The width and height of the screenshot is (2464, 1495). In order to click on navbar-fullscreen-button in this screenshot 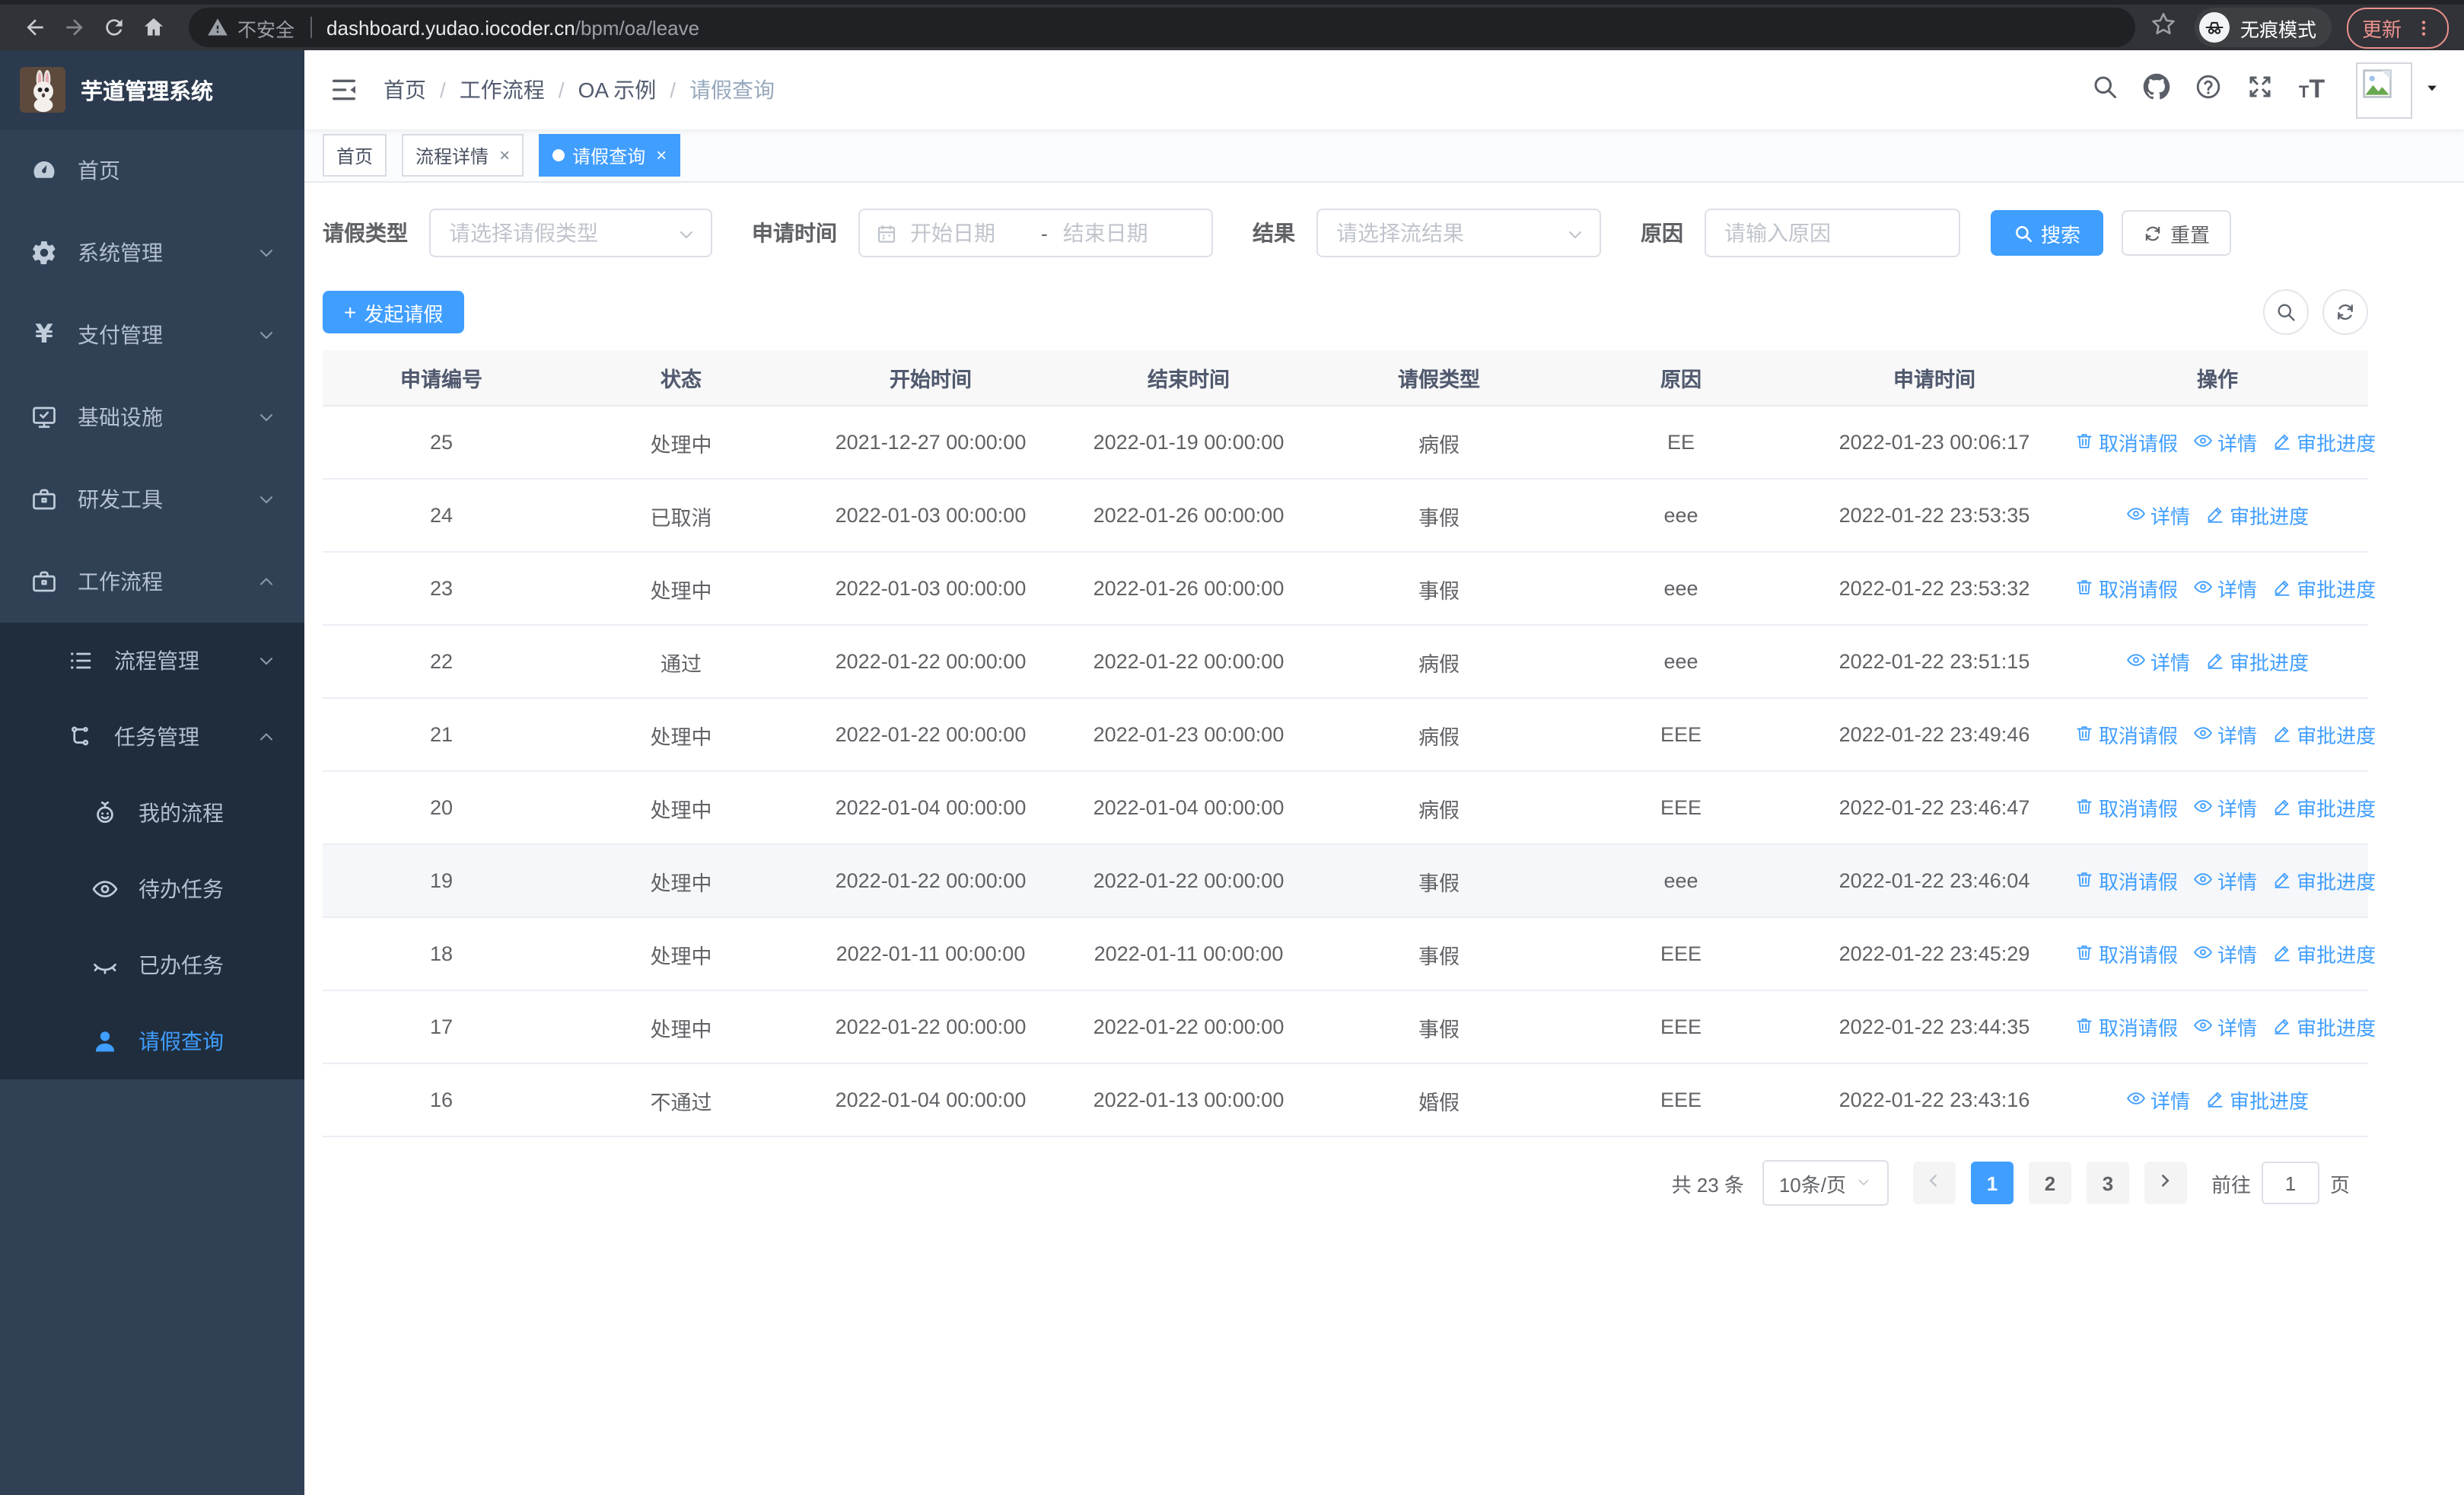, I will do `click(2260, 90)`.